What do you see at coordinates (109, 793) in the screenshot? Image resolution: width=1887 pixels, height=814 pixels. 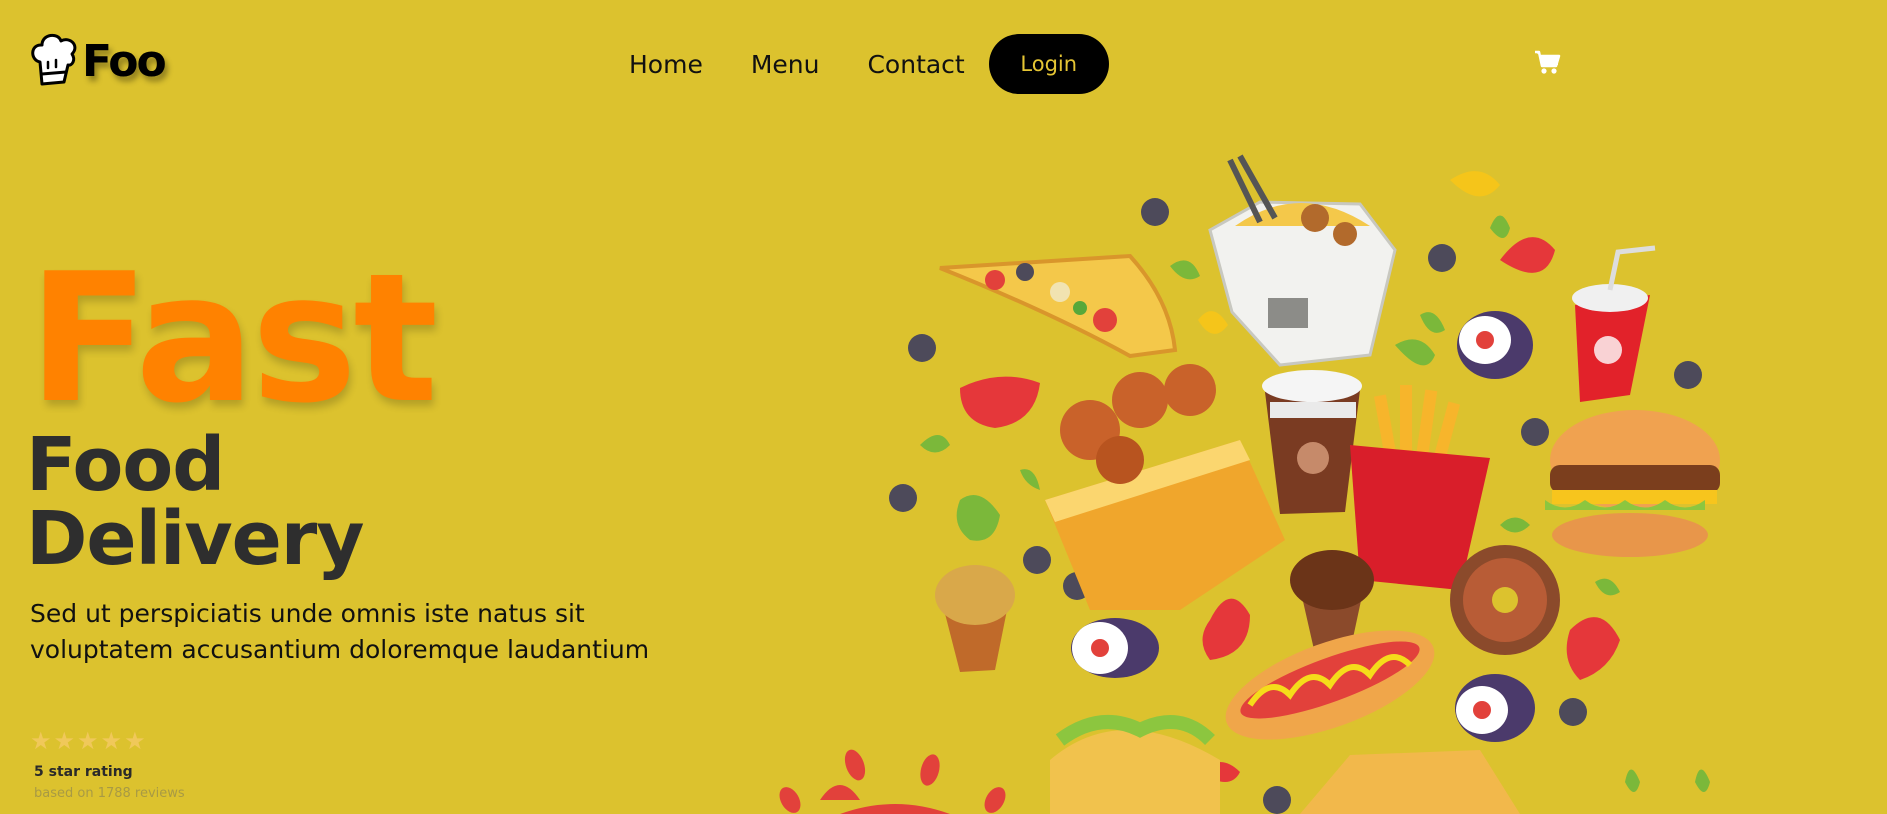 I see `rating-reviews: based on 1788 reviews` at bounding box center [109, 793].